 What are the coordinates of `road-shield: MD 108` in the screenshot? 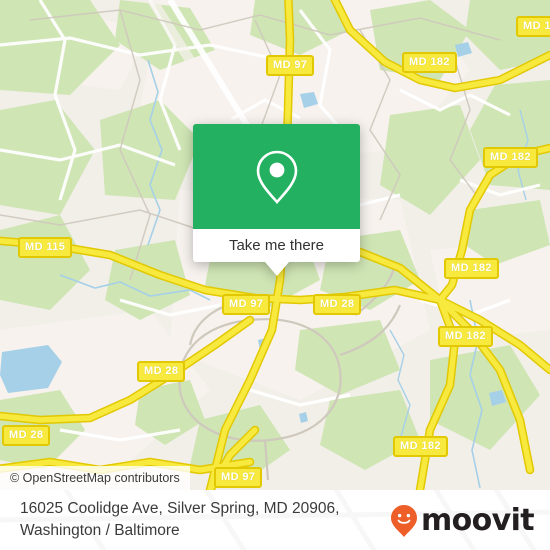 It's located at (533, 26).